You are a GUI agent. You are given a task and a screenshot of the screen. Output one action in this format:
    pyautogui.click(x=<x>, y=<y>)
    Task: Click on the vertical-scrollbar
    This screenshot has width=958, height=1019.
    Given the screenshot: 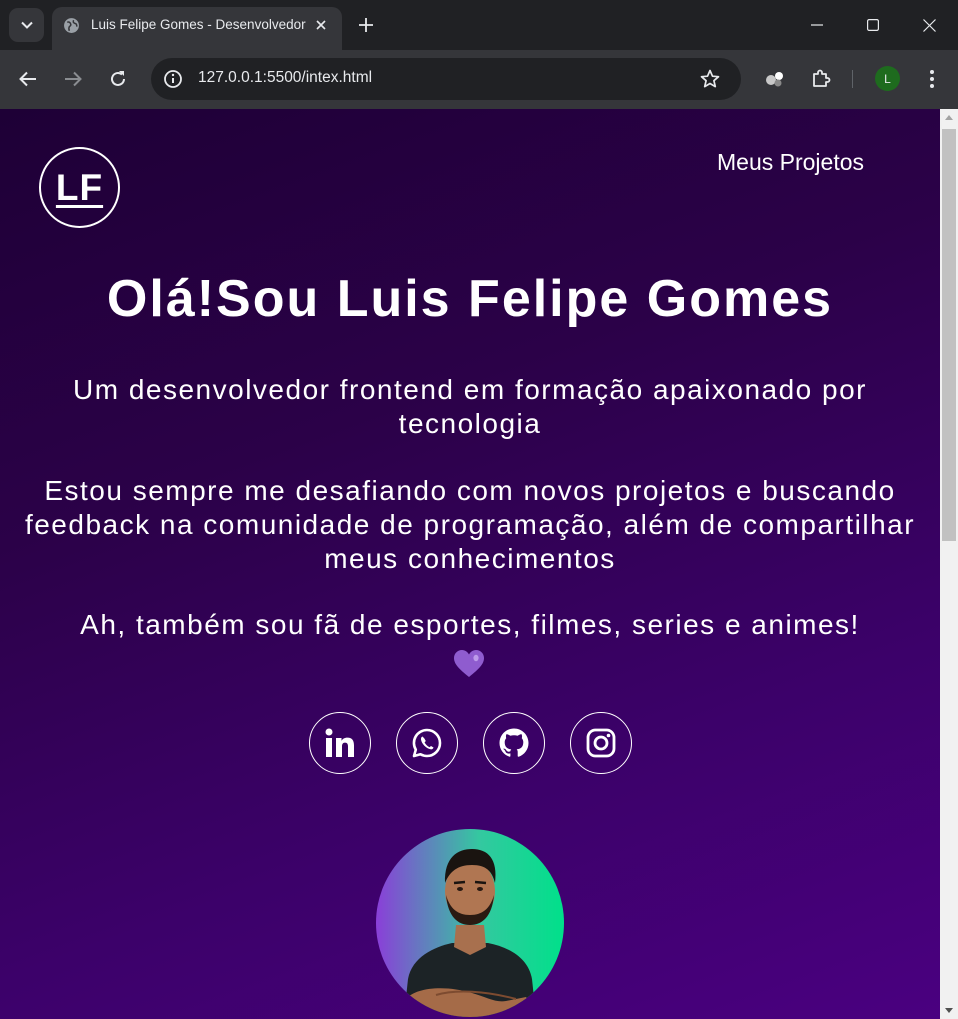 What is the action you would take?
    pyautogui.click(x=949, y=564)
    